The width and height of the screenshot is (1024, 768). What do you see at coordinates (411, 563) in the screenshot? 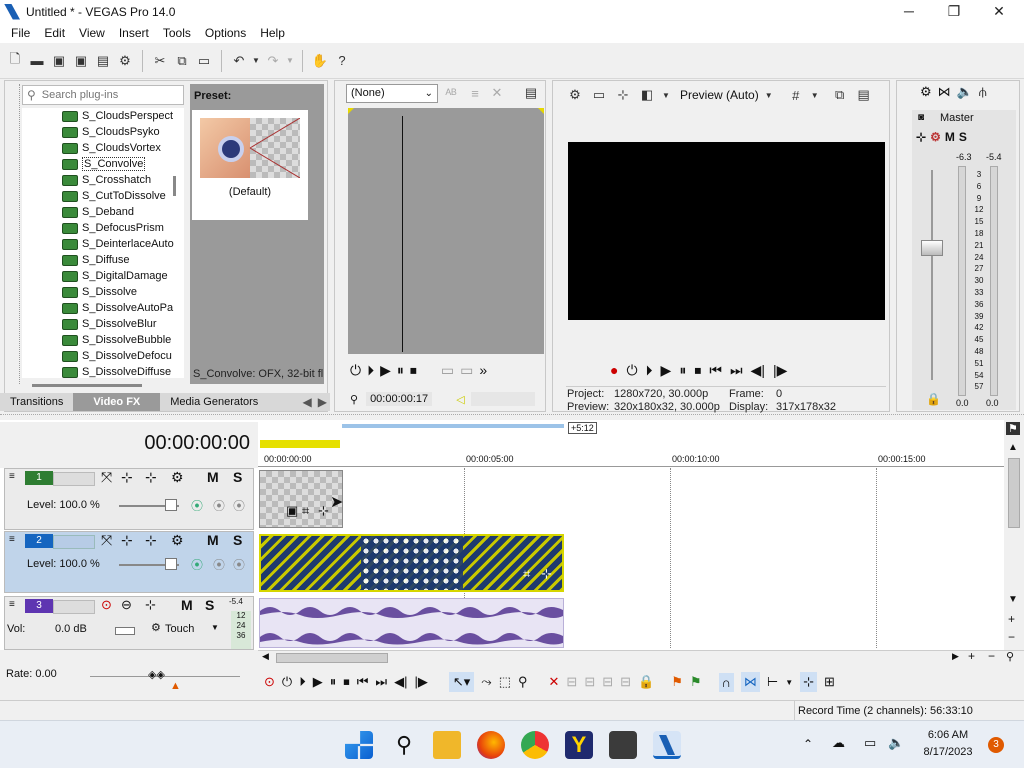
I see `video-clip-2: ⌗ ⊹` at bounding box center [411, 563].